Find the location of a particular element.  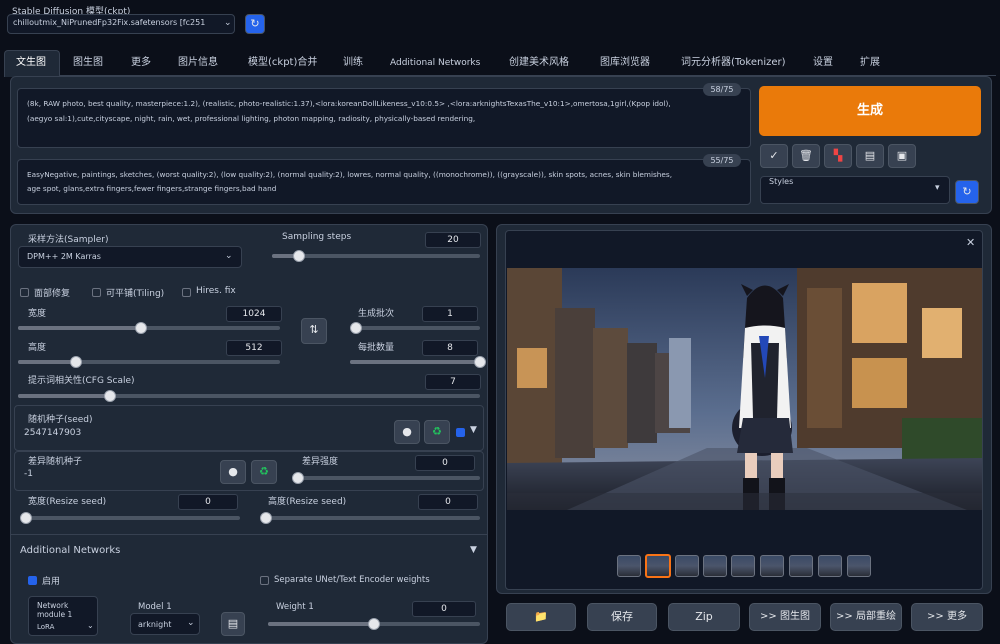

save-style-icon: ▣ is located at coordinates (902, 156).